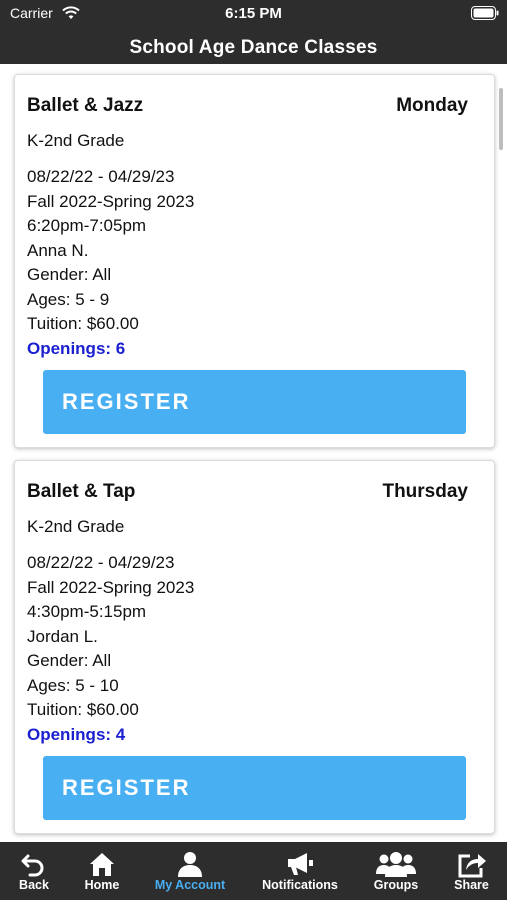 The image size is (507, 900). I want to click on tab-home: Home, so click(102, 871).